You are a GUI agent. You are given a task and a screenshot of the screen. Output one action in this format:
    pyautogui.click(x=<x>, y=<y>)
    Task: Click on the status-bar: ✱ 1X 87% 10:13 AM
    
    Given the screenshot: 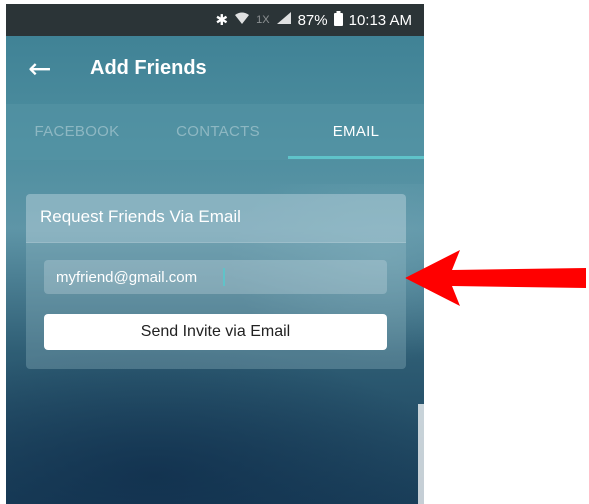 What is the action you would take?
    pyautogui.click(x=215, y=20)
    